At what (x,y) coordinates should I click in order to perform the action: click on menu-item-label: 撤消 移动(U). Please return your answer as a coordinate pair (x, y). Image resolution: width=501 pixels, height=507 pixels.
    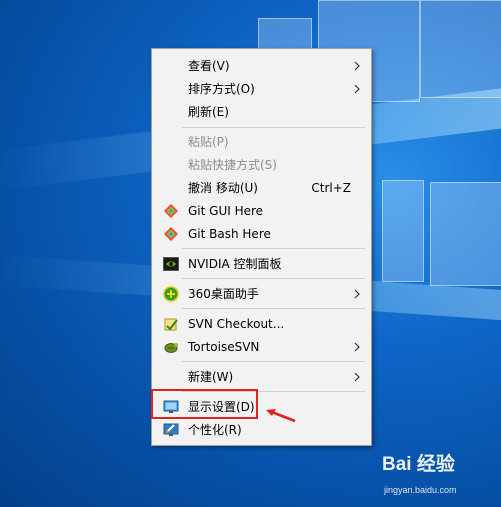
    Looking at the image, I should click on (223, 188).